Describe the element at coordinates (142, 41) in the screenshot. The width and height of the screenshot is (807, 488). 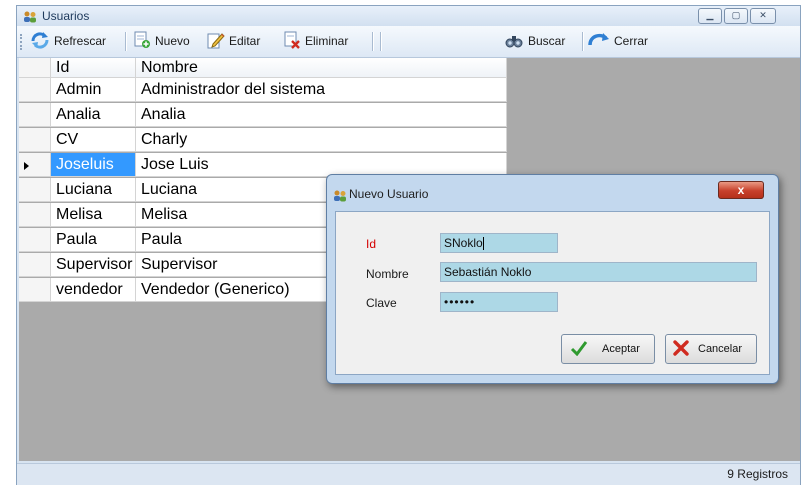
I see `new-document-icon` at that location.